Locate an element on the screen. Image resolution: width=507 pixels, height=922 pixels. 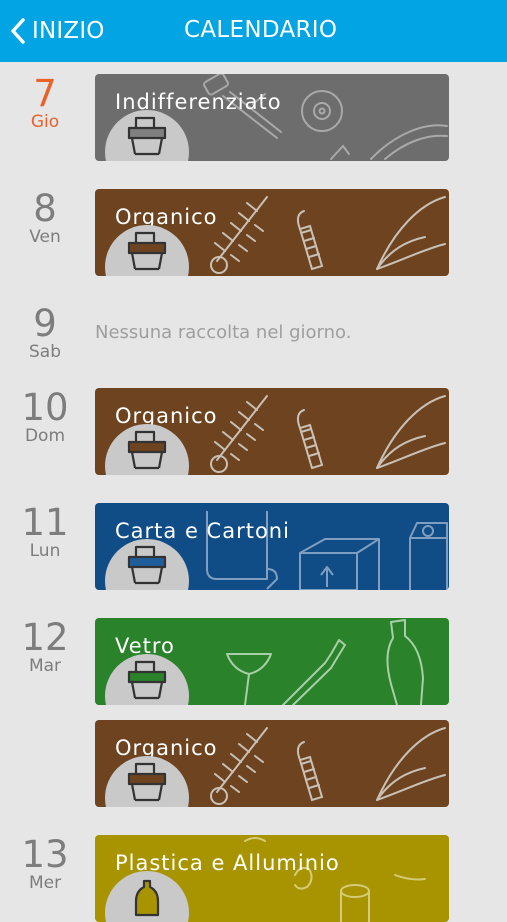
collection-card-carta-e-cartoni: Carta e Cartoni is located at coordinates (272, 546).